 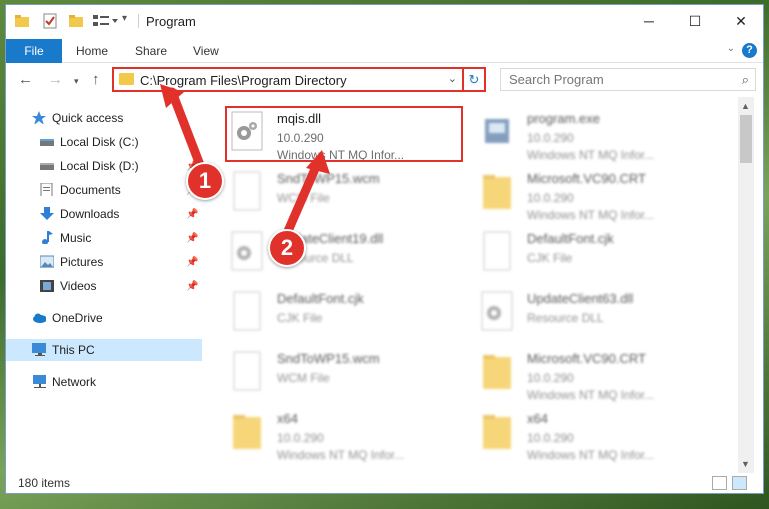 What do you see at coordinates (34, 51) in the screenshot?
I see `tab-file: File` at bounding box center [34, 51].